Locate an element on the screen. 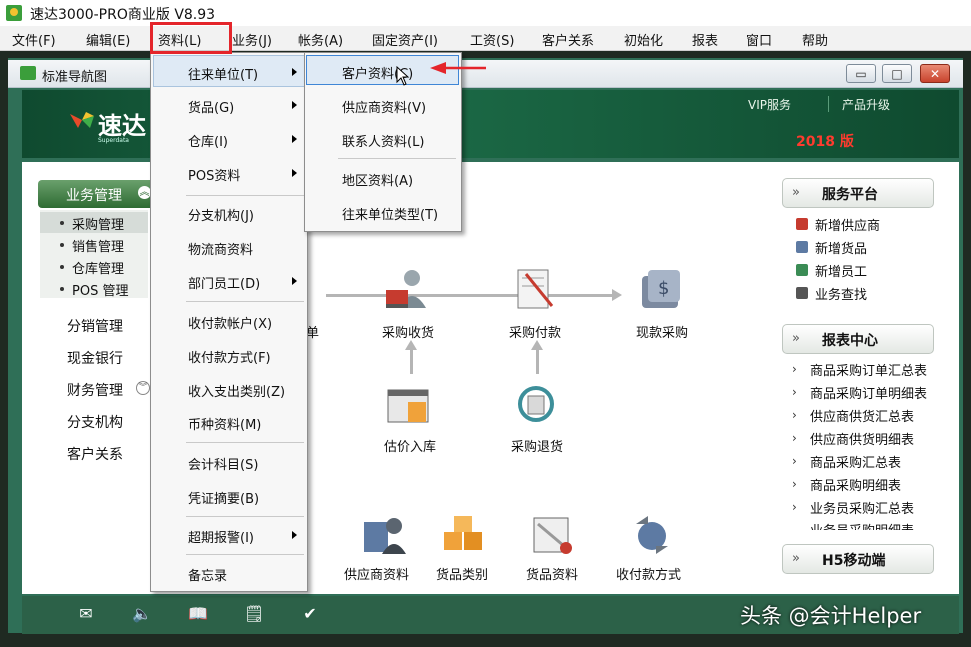  report-link: 商品采购订单汇总表 is located at coordinates (868, 369).